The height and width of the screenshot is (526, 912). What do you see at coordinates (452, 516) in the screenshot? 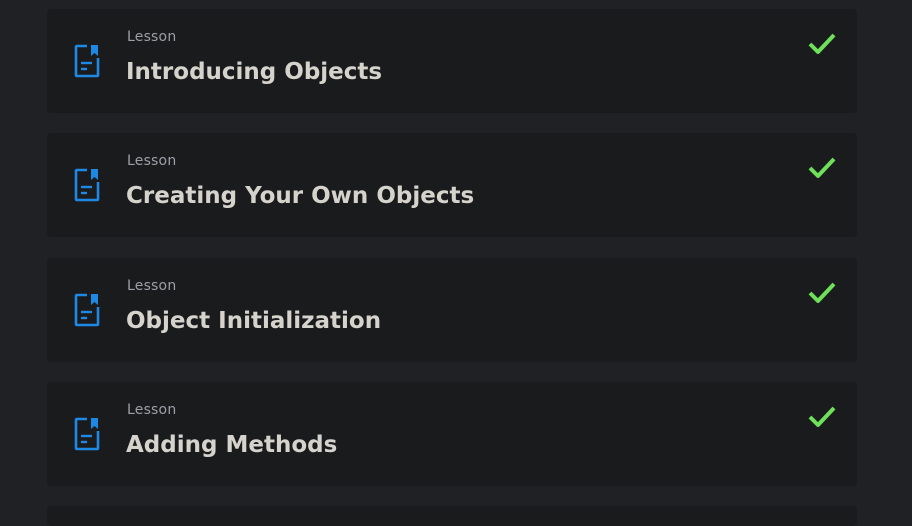
I see `lesson-card-partial` at bounding box center [452, 516].